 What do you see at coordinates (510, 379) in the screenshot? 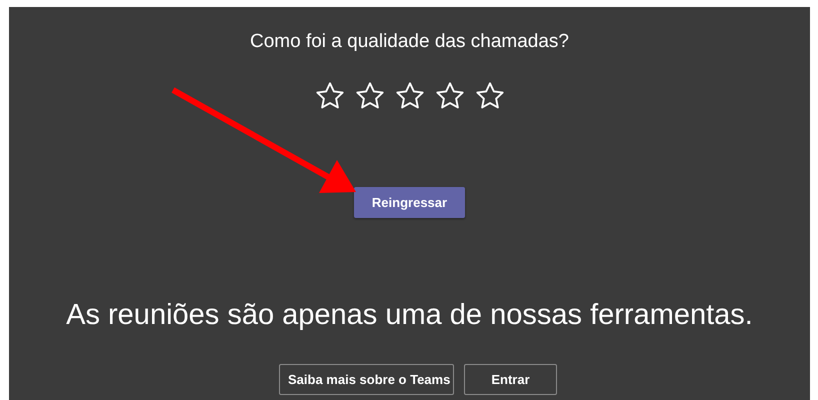
I see `sign-in-button: Entrar` at bounding box center [510, 379].